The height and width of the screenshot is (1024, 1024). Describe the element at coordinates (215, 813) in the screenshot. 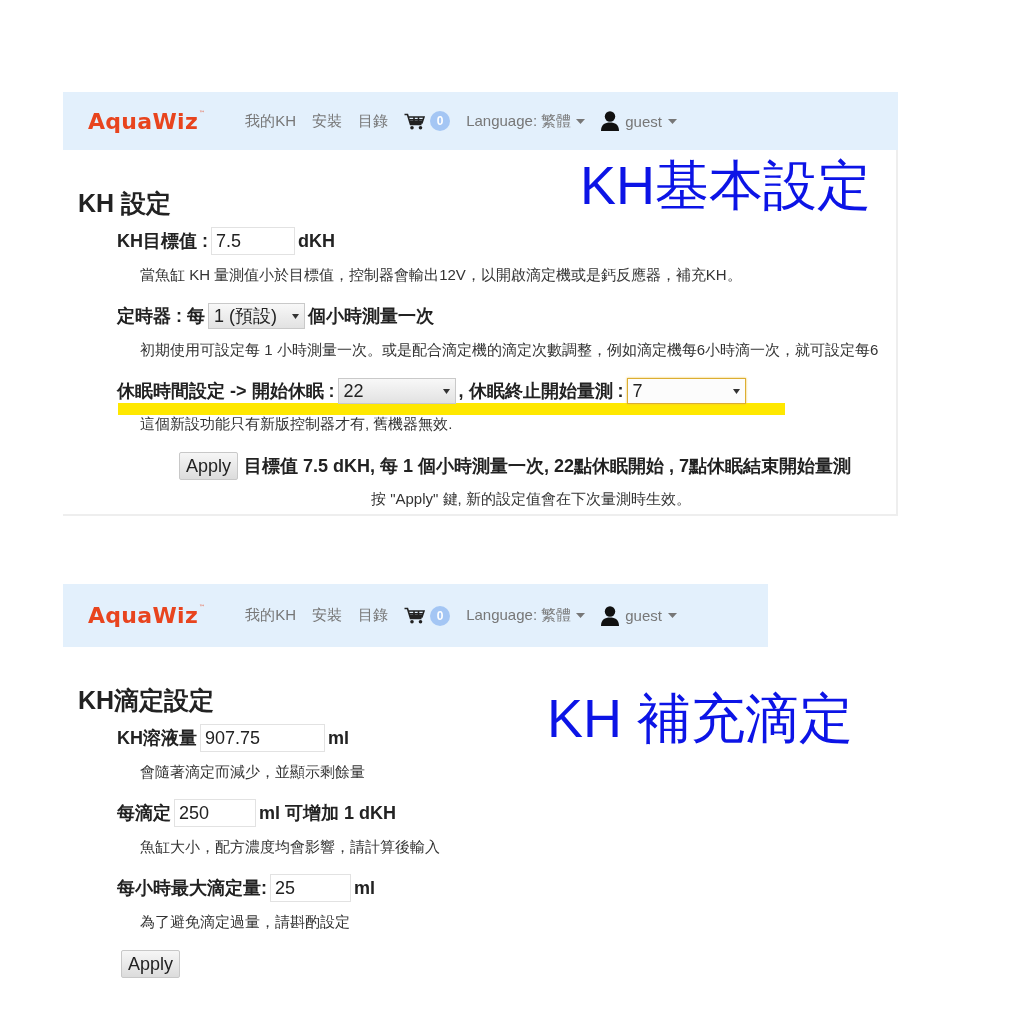

I see `text-input: 250` at that location.